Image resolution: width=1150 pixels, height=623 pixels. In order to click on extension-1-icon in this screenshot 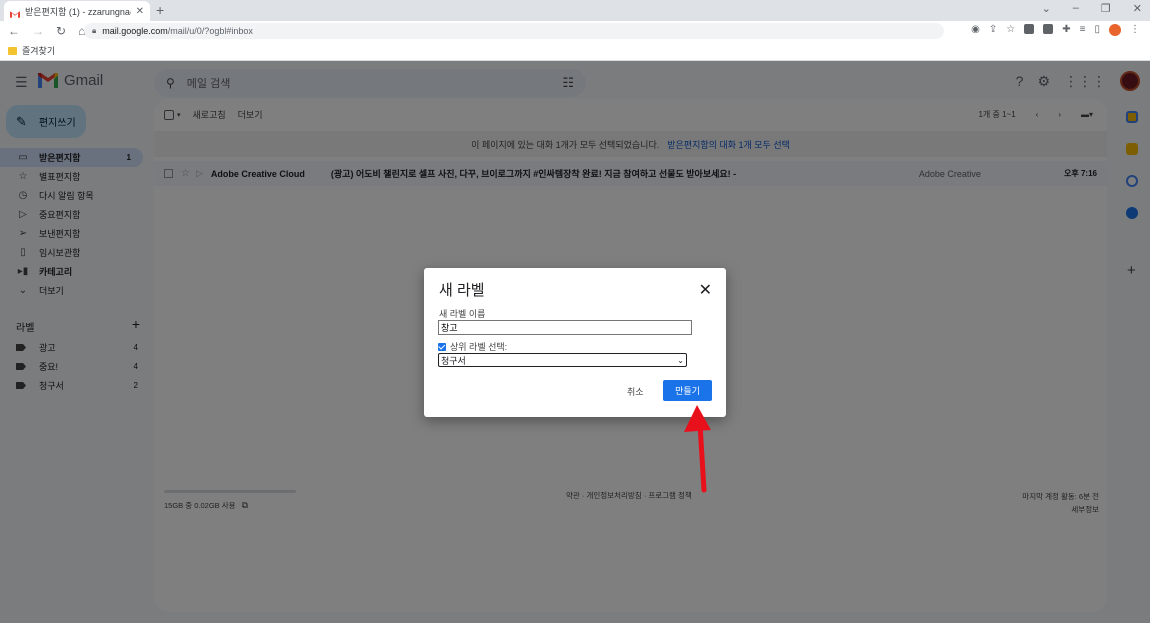, I will do `click(1029, 29)`.